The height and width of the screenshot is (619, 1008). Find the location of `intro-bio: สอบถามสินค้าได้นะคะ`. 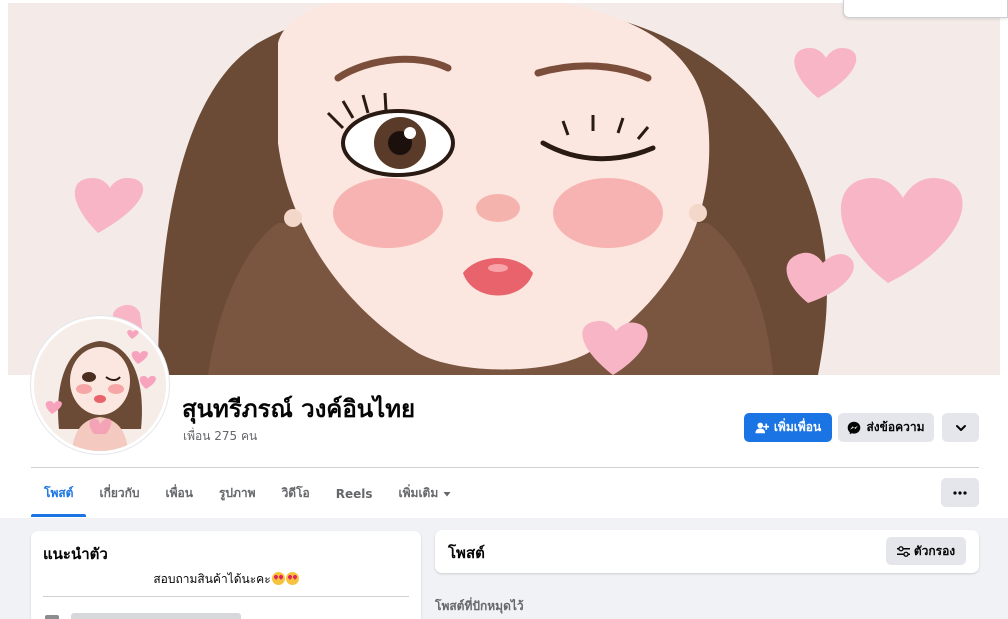

intro-bio: สอบถามสินค้าได้นะคะ is located at coordinates (226, 579).